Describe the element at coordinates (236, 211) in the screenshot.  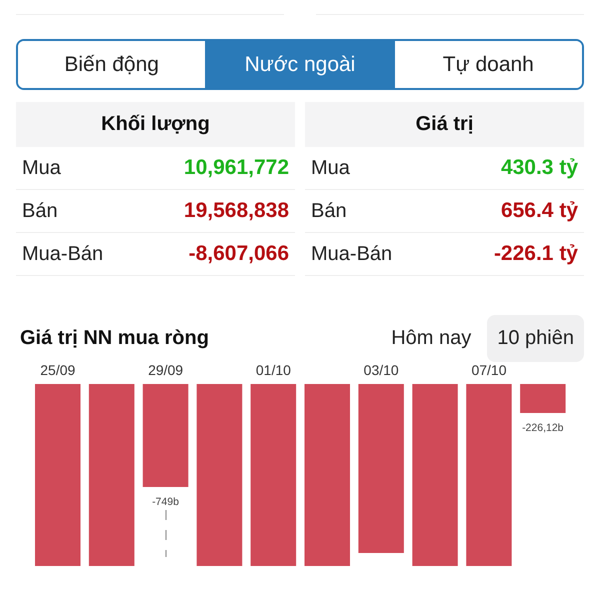
I see `row-value: 19,568,838` at that location.